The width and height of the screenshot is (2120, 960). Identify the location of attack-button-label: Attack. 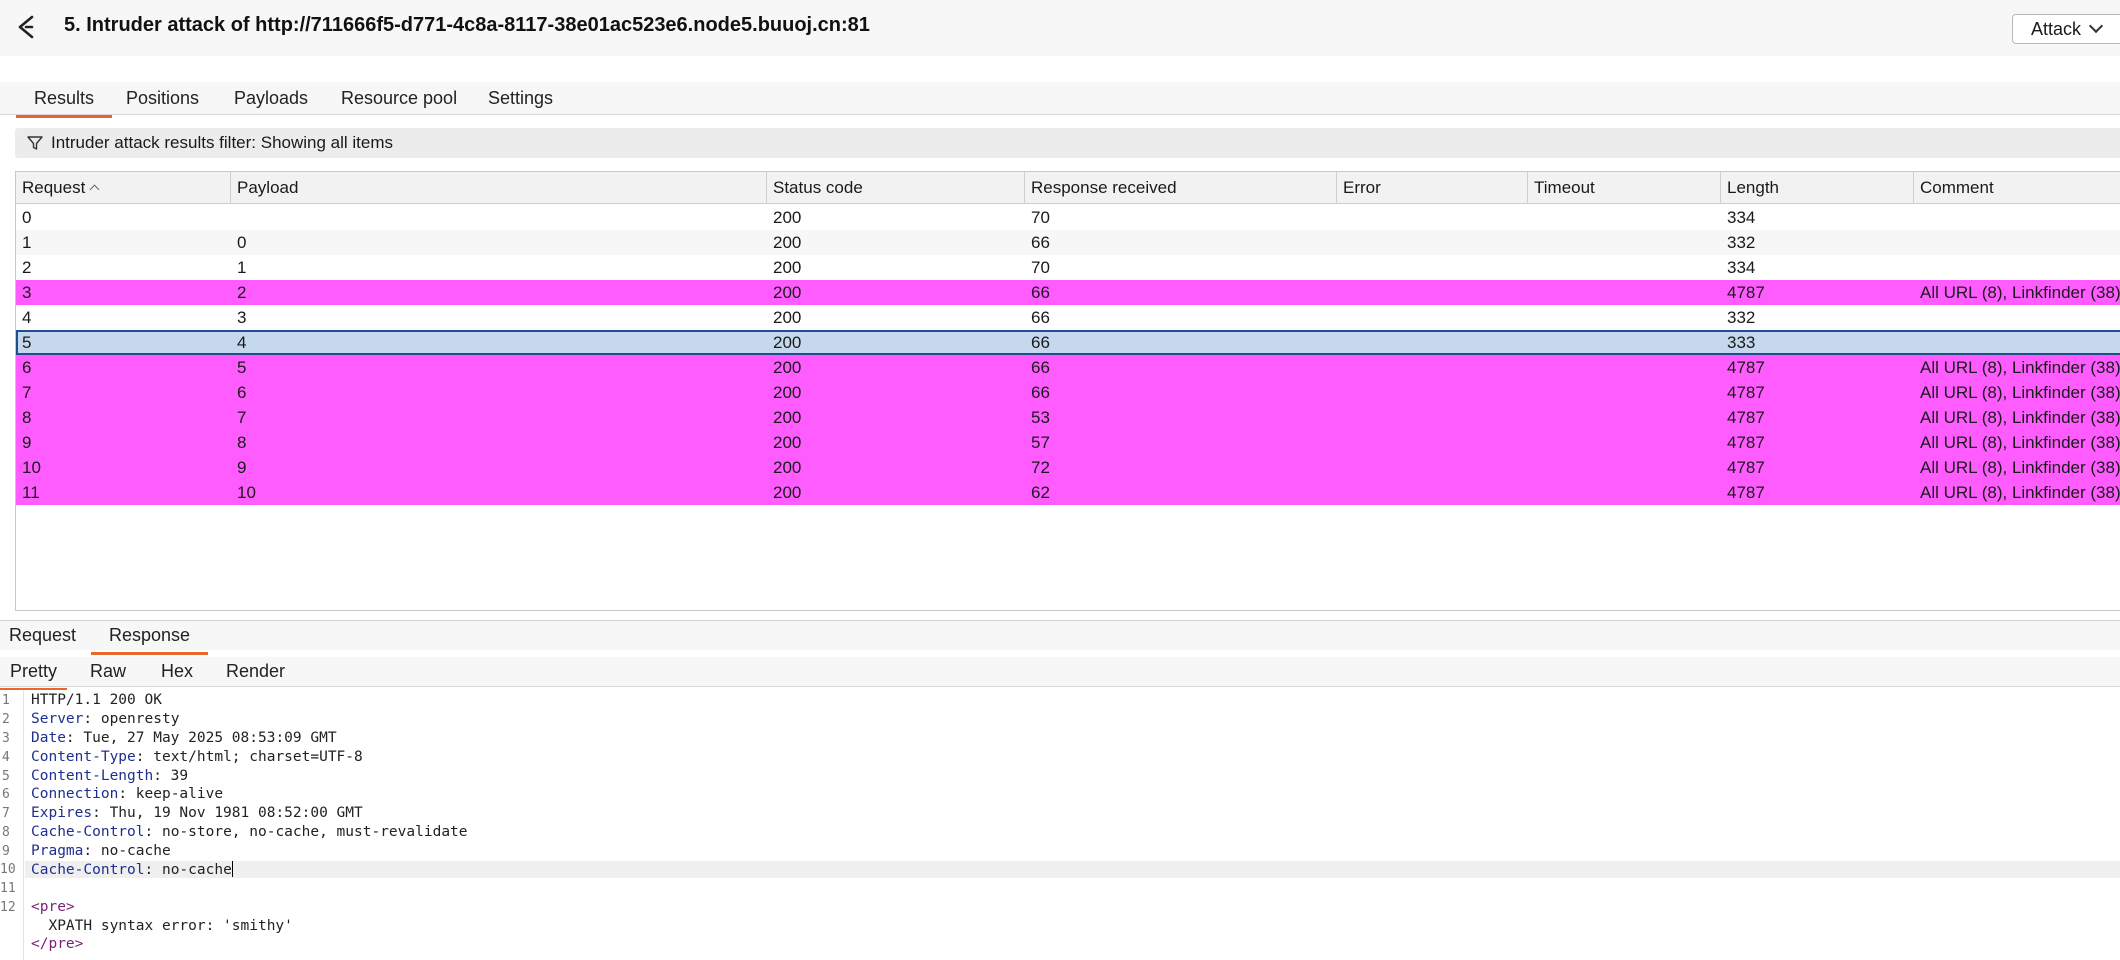
(2056, 29).